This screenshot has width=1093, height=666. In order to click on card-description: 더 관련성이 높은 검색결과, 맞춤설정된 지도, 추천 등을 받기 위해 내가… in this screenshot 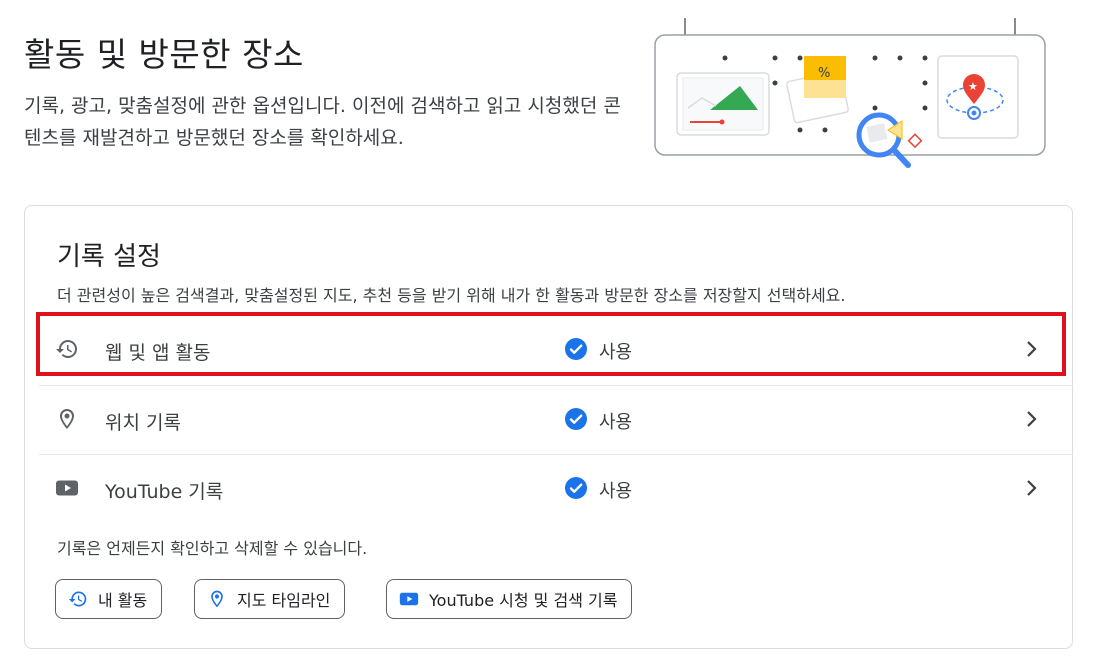, I will do `click(451, 295)`.